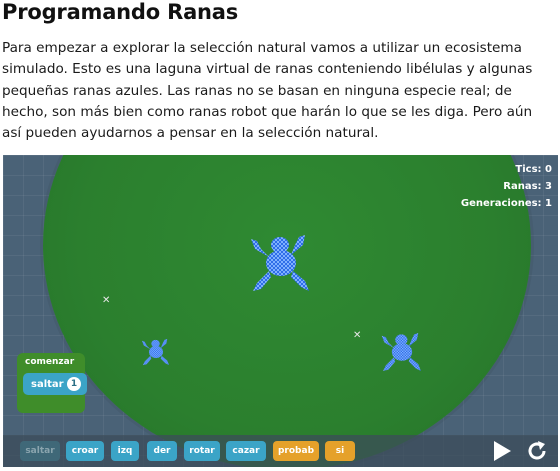  I want to click on block-rotar: rotar, so click(202, 451).